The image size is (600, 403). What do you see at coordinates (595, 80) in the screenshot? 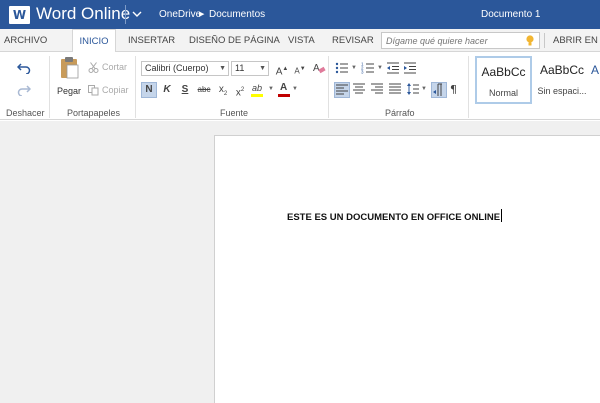
I see `style-heading-partial: A` at bounding box center [595, 80].